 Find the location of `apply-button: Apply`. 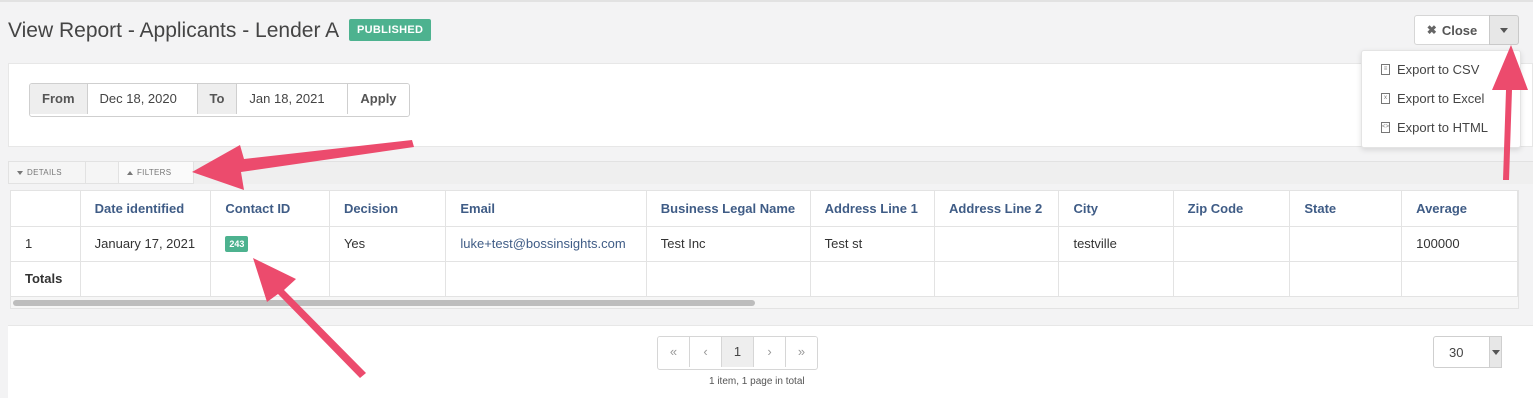

apply-button: Apply is located at coordinates (378, 99).